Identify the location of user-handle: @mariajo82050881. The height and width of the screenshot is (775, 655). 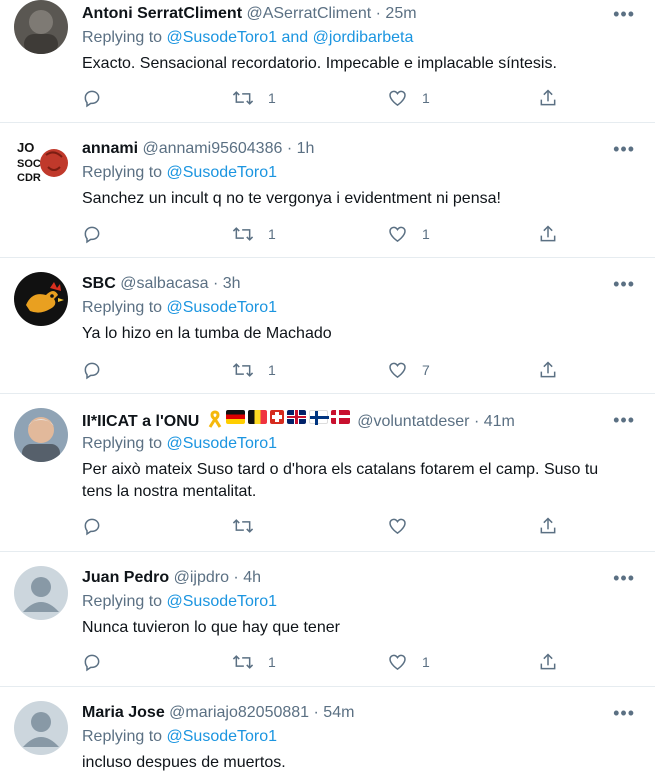
(239, 712).